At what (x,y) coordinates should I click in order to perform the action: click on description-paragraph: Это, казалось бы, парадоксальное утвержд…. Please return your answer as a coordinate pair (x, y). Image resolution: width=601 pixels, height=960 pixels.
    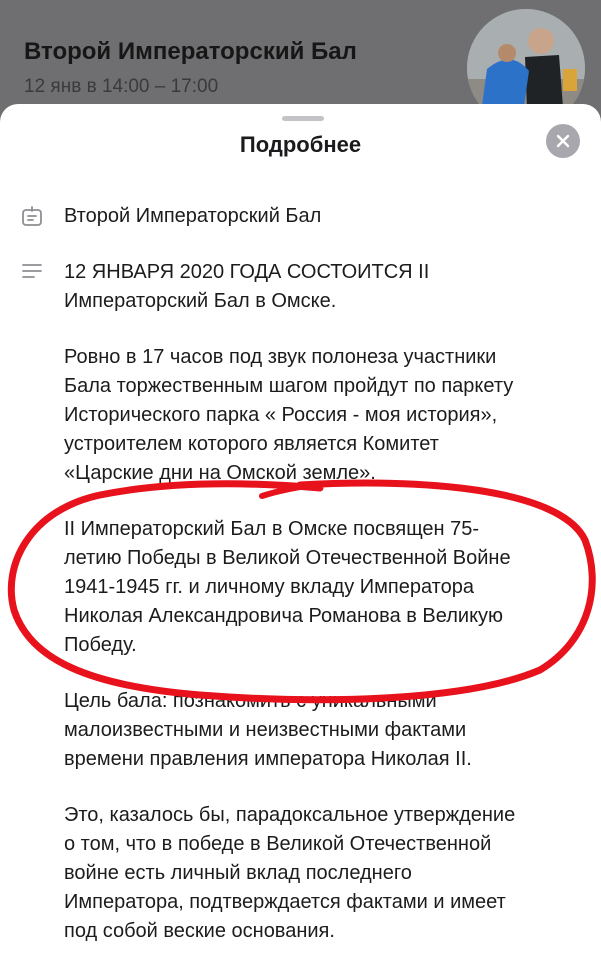
    Looking at the image, I should click on (290, 873).